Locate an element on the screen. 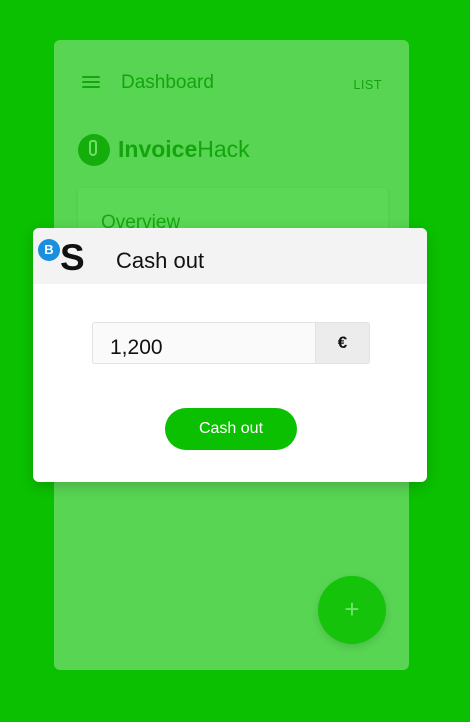 This screenshot has height=722, width=470. currency-label: € is located at coordinates (342, 343).